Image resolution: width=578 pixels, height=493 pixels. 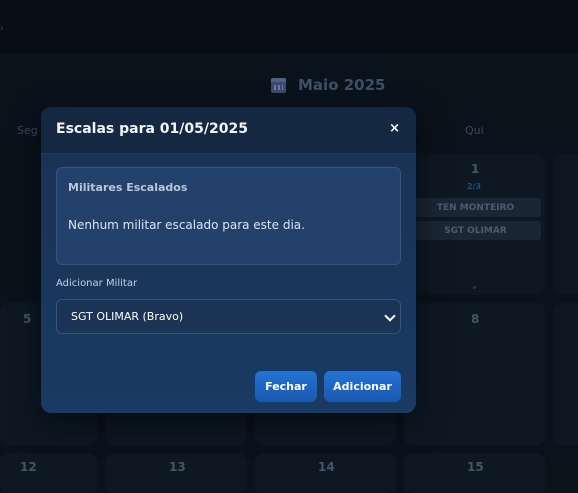 What do you see at coordinates (152, 129) in the screenshot?
I see `modal-title: Escalas para 01/05/2025` at bounding box center [152, 129].